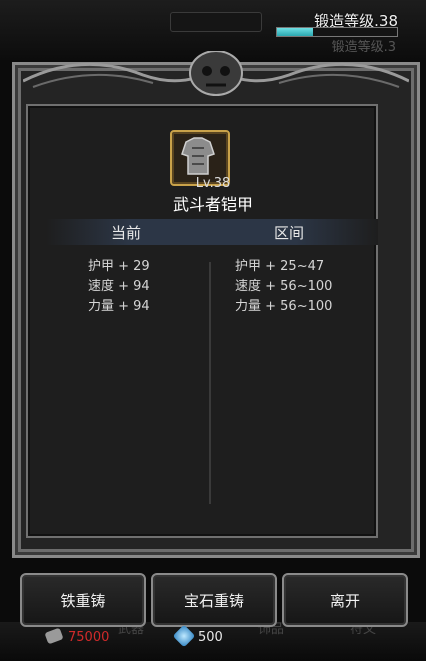  I want to click on item-level: Lv.38, so click(213, 183).